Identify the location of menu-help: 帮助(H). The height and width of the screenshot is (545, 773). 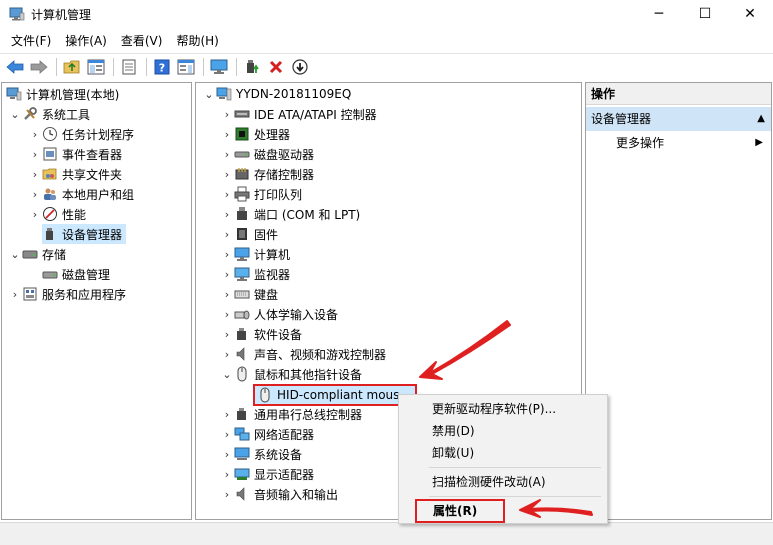
(197, 41).